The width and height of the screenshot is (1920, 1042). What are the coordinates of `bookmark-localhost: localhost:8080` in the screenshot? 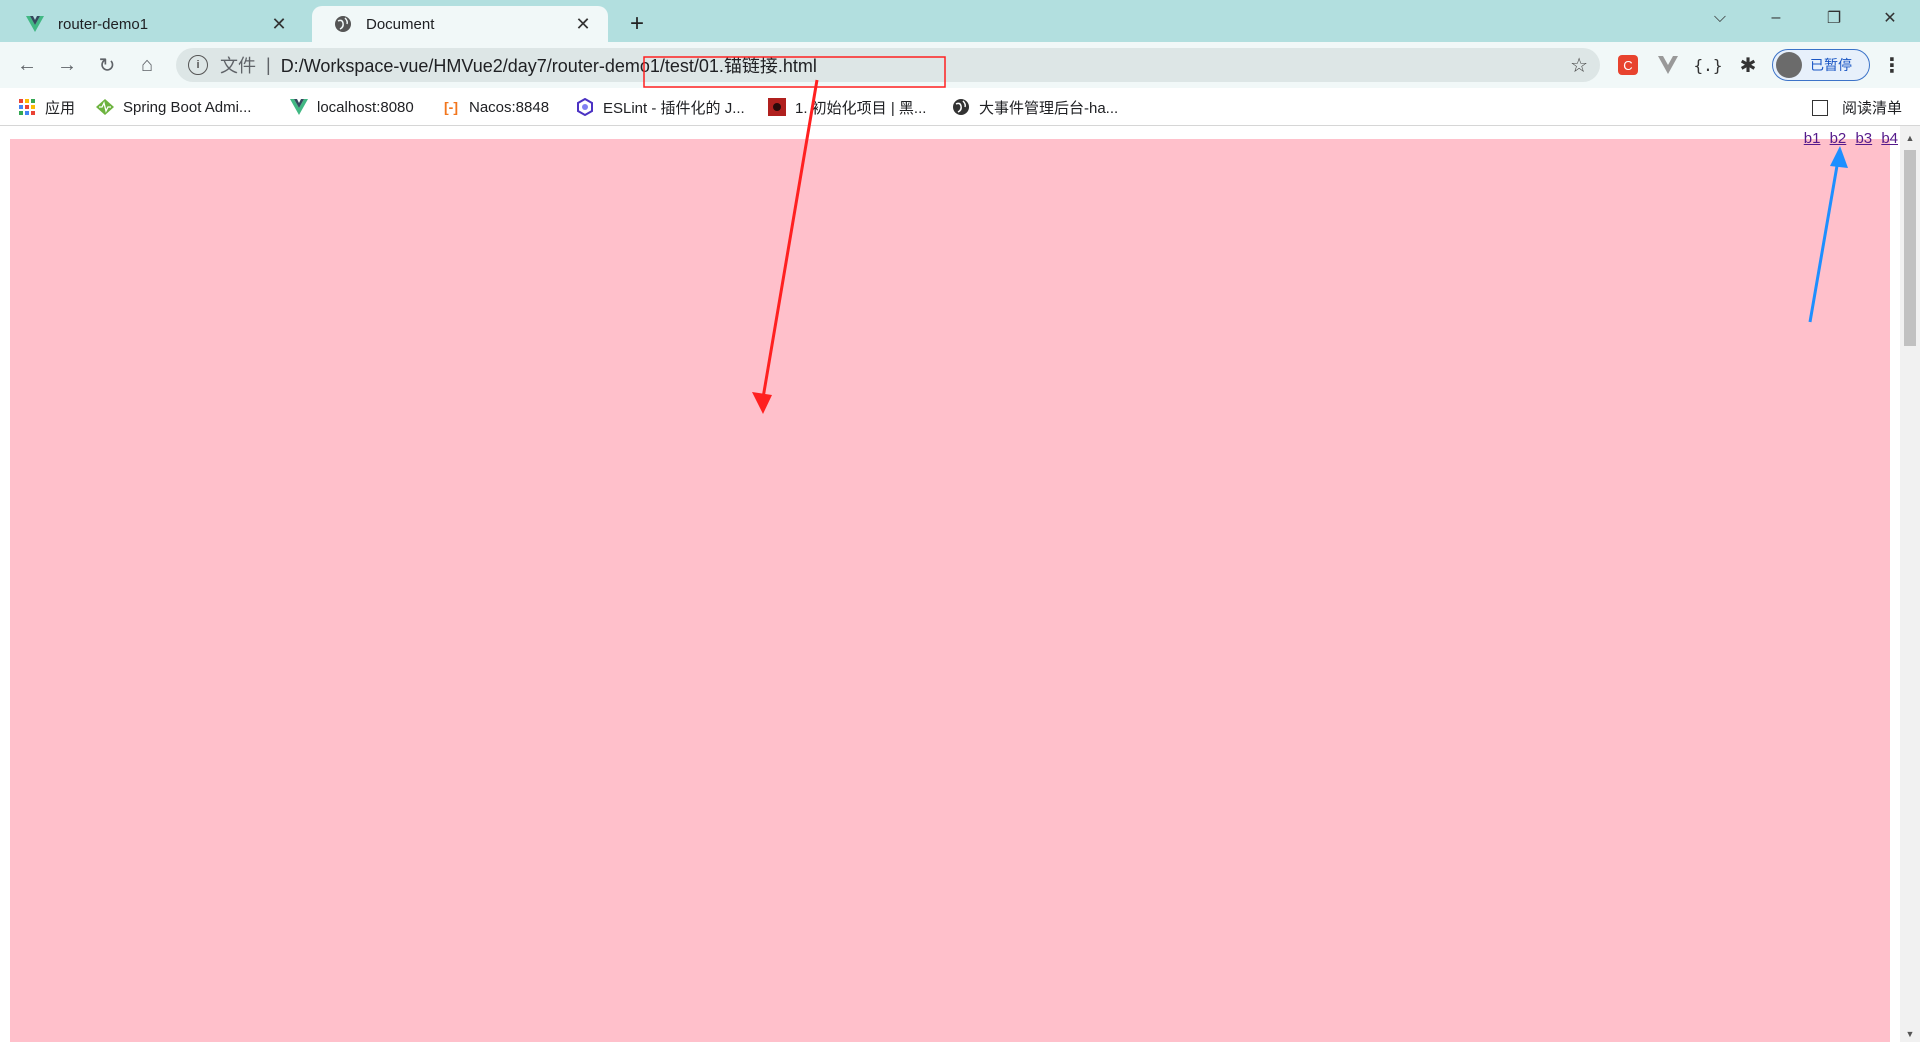 It's located at (352, 107).